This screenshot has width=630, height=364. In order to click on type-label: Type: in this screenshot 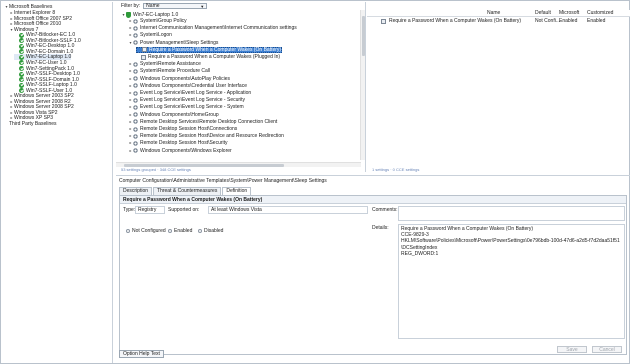, I will do `click(129, 210)`.